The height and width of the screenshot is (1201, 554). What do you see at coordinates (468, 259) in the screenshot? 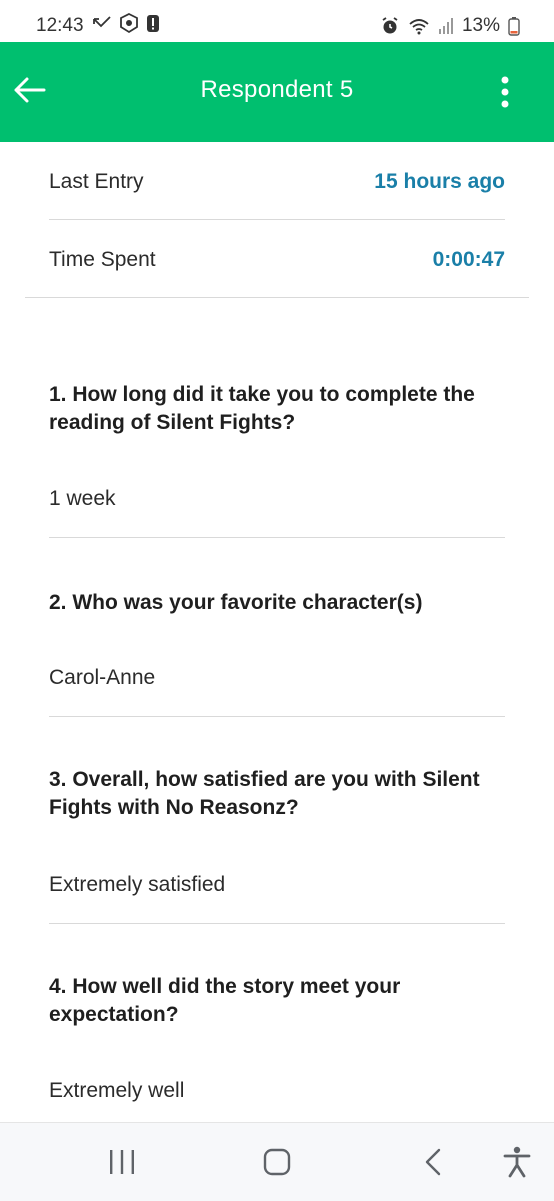
I see `time-spent-value: 0:00:47` at bounding box center [468, 259].